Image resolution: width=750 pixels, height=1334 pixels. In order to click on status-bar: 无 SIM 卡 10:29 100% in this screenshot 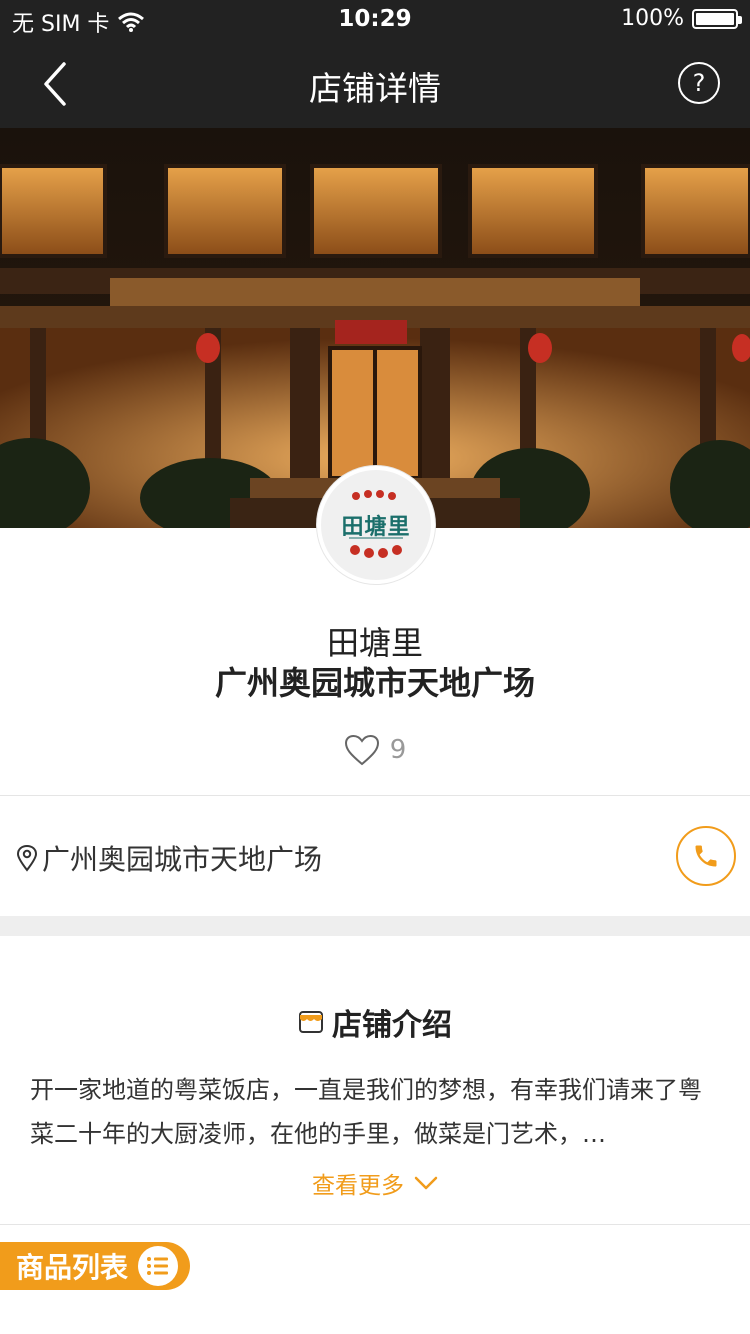, I will do `click(375, 20)`.